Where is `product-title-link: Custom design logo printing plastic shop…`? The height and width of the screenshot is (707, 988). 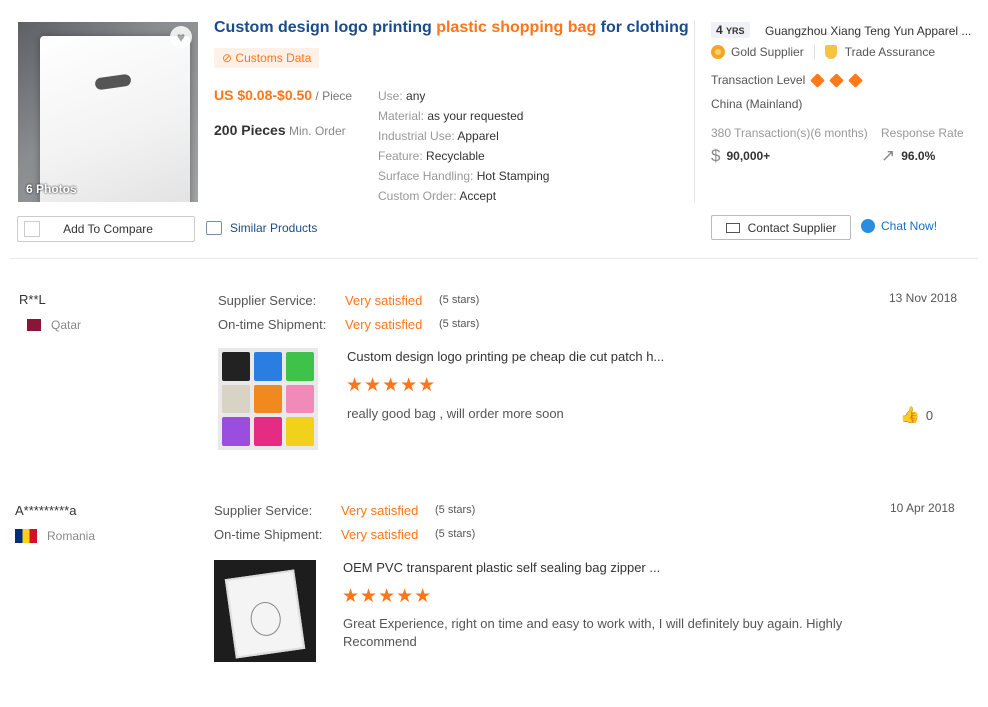 product-title-link: Custom design logo printing plastic shop… is located at coordinates (451, 28).